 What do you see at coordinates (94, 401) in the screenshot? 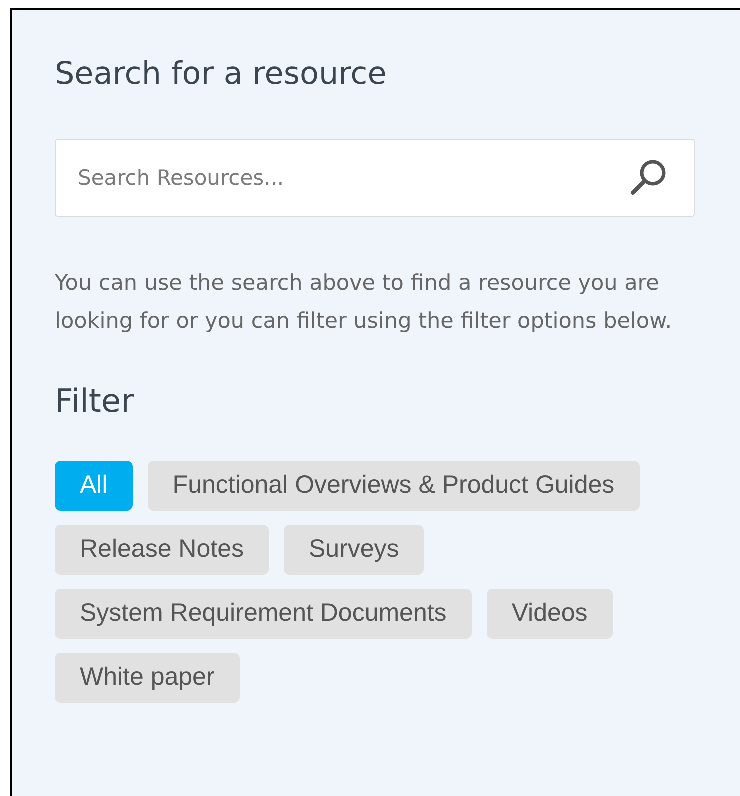
I see `filter-heading: Filter` at bounding box center [94, 401].